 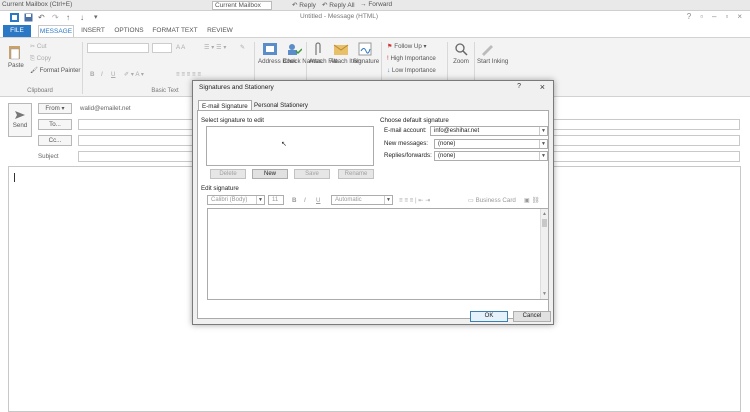 I want to click on font-color-dropdown: Automatic ▼, so click(x=362, y=200).